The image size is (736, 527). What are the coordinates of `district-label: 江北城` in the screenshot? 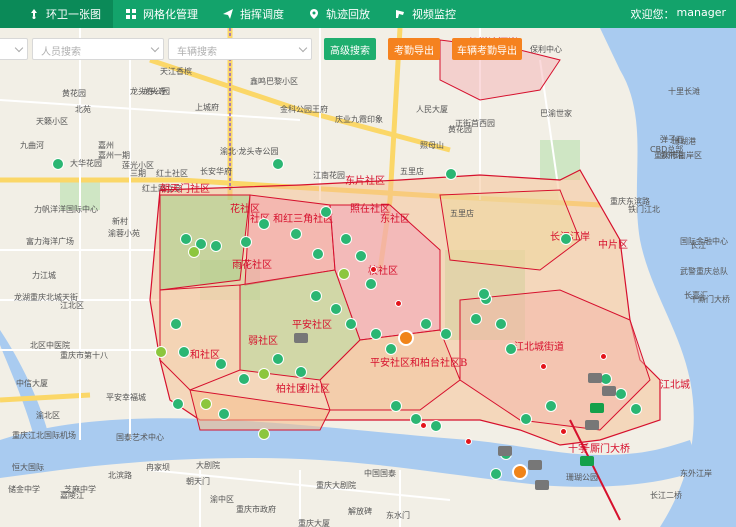 It's located at (675, 385).